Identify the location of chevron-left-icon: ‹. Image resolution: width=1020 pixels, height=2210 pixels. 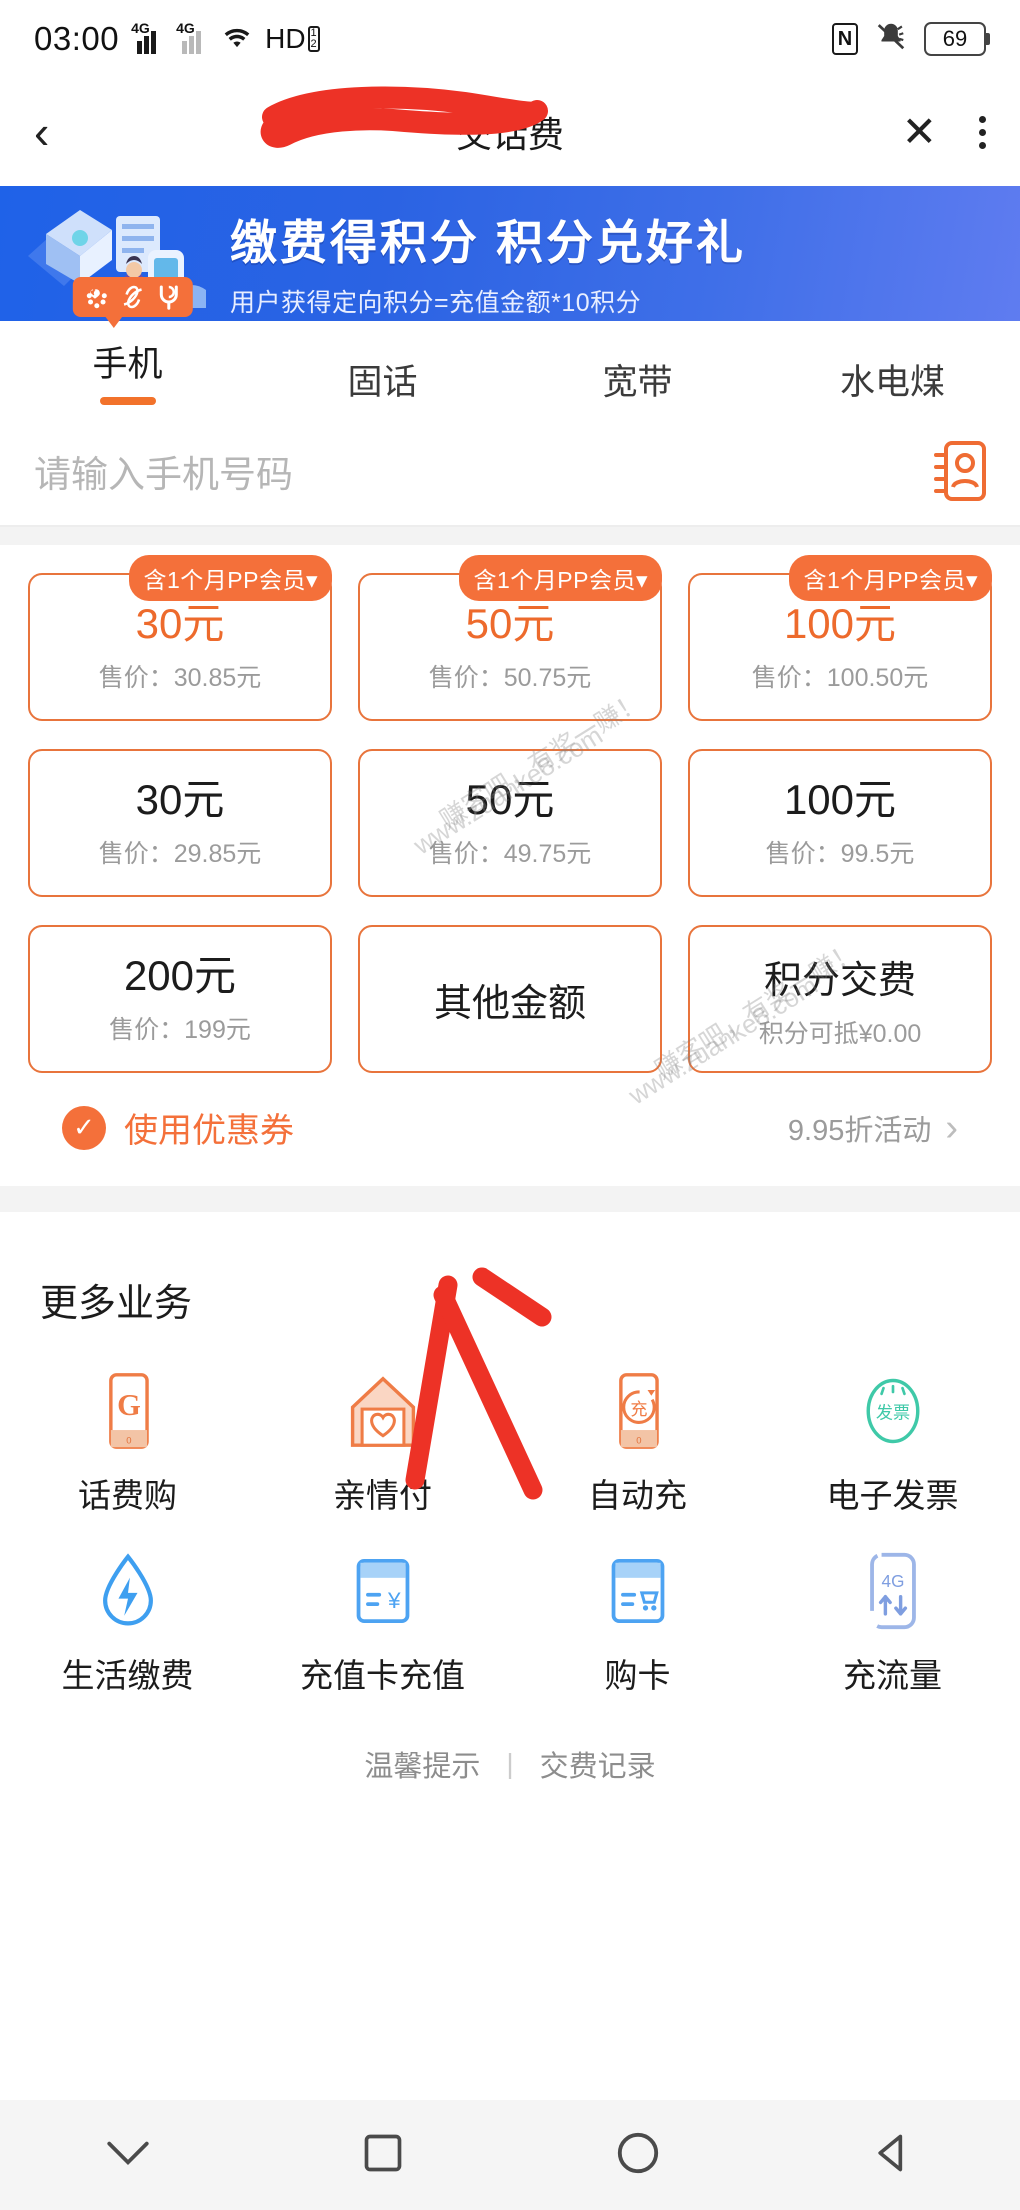
(64, 132).